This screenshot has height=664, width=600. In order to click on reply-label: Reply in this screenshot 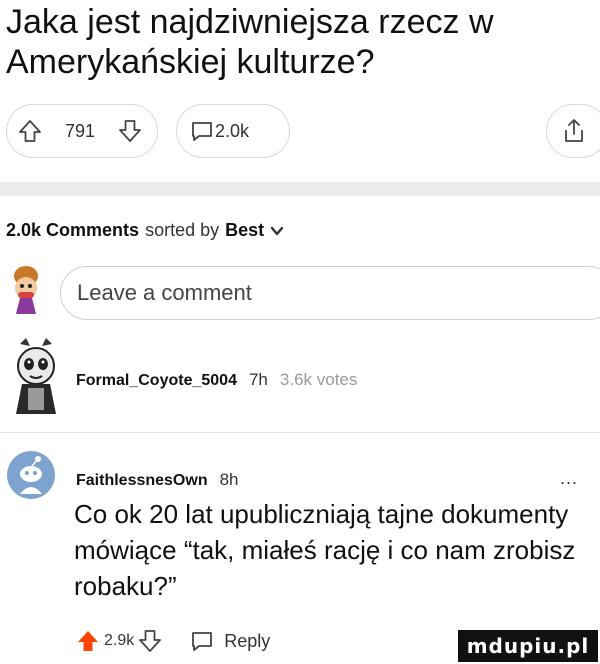, I will do `click(247, 640)`.